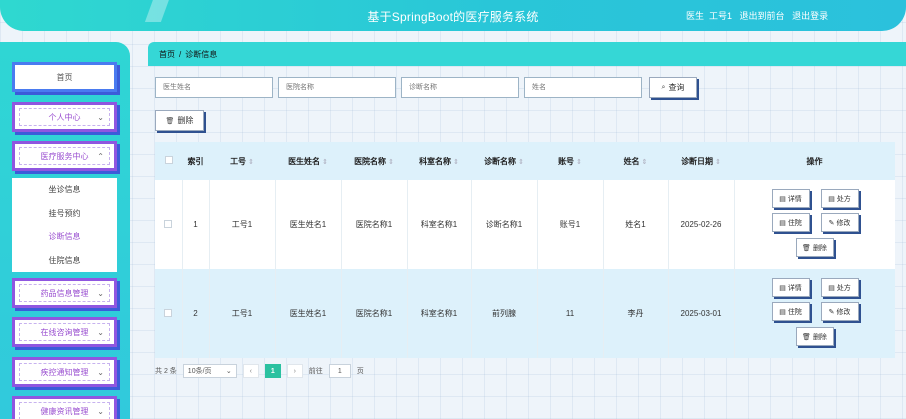 The height and width of the screenshot is (419, 906). What do you see at coordinates (566, 161) in the screenshot?
I see `col-label: 账号` at bounding box center [566, 161].